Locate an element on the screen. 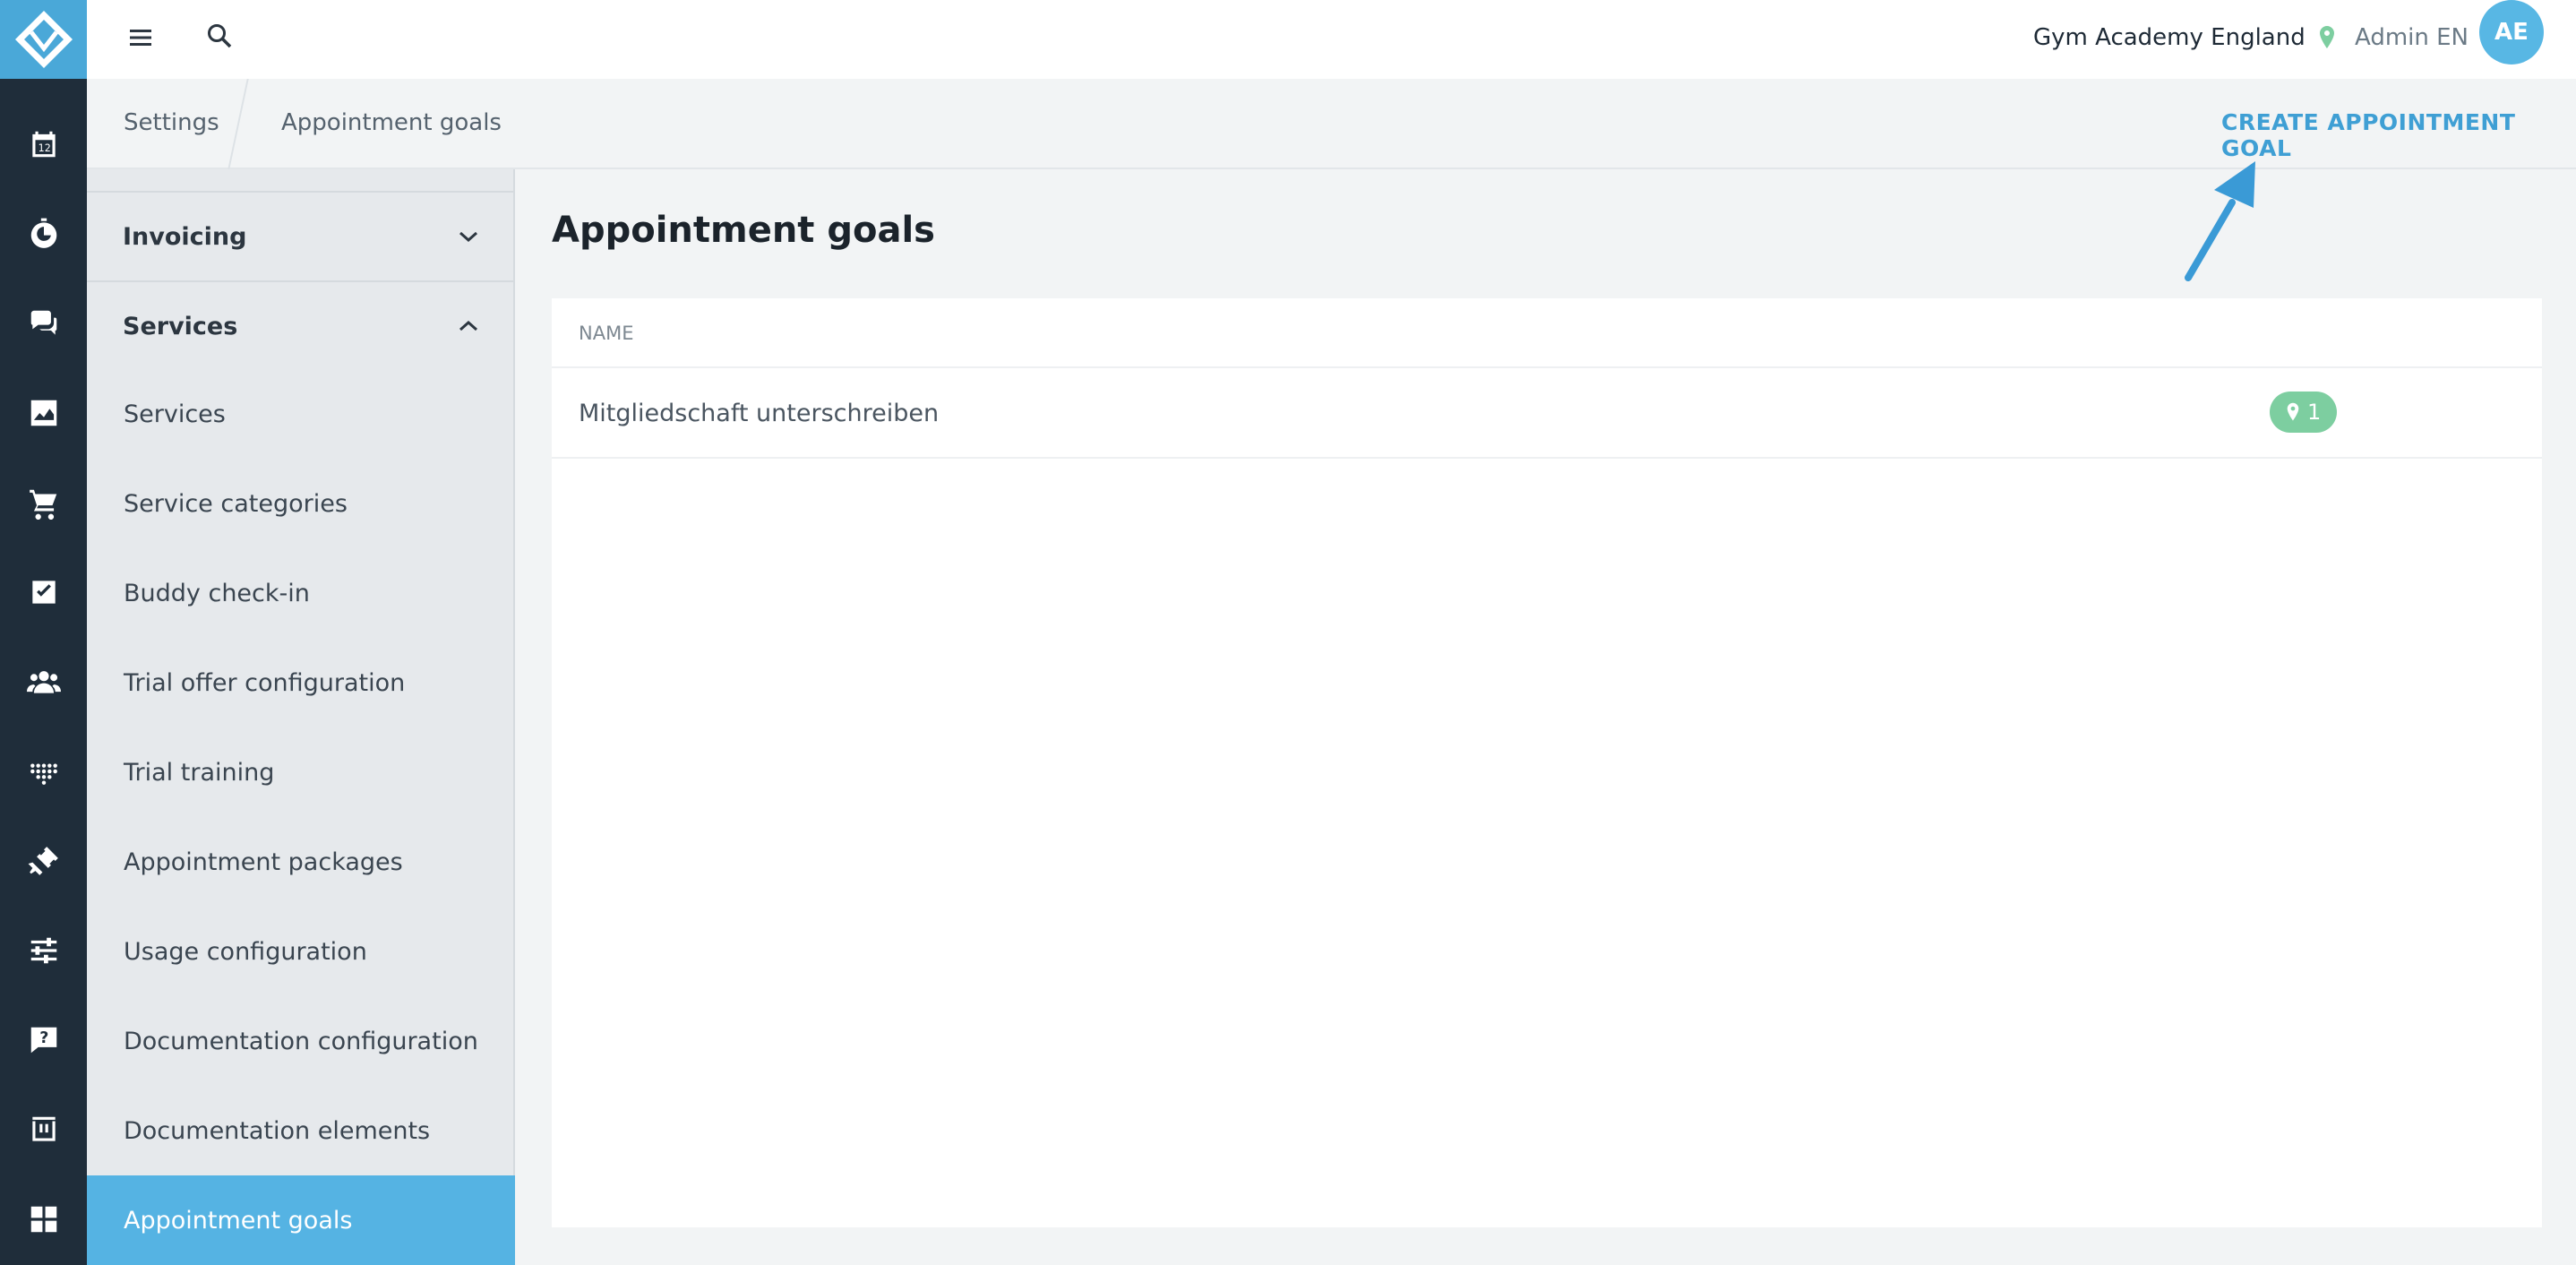 This screenshot has width=2576, height=1265. sidebar-group-invoicing: Invoicing is located at coordinates (301, 235).